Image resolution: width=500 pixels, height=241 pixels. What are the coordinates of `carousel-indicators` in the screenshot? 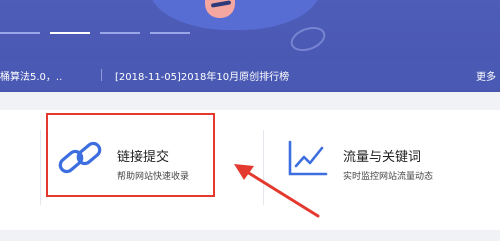 It's located at (100, 33).